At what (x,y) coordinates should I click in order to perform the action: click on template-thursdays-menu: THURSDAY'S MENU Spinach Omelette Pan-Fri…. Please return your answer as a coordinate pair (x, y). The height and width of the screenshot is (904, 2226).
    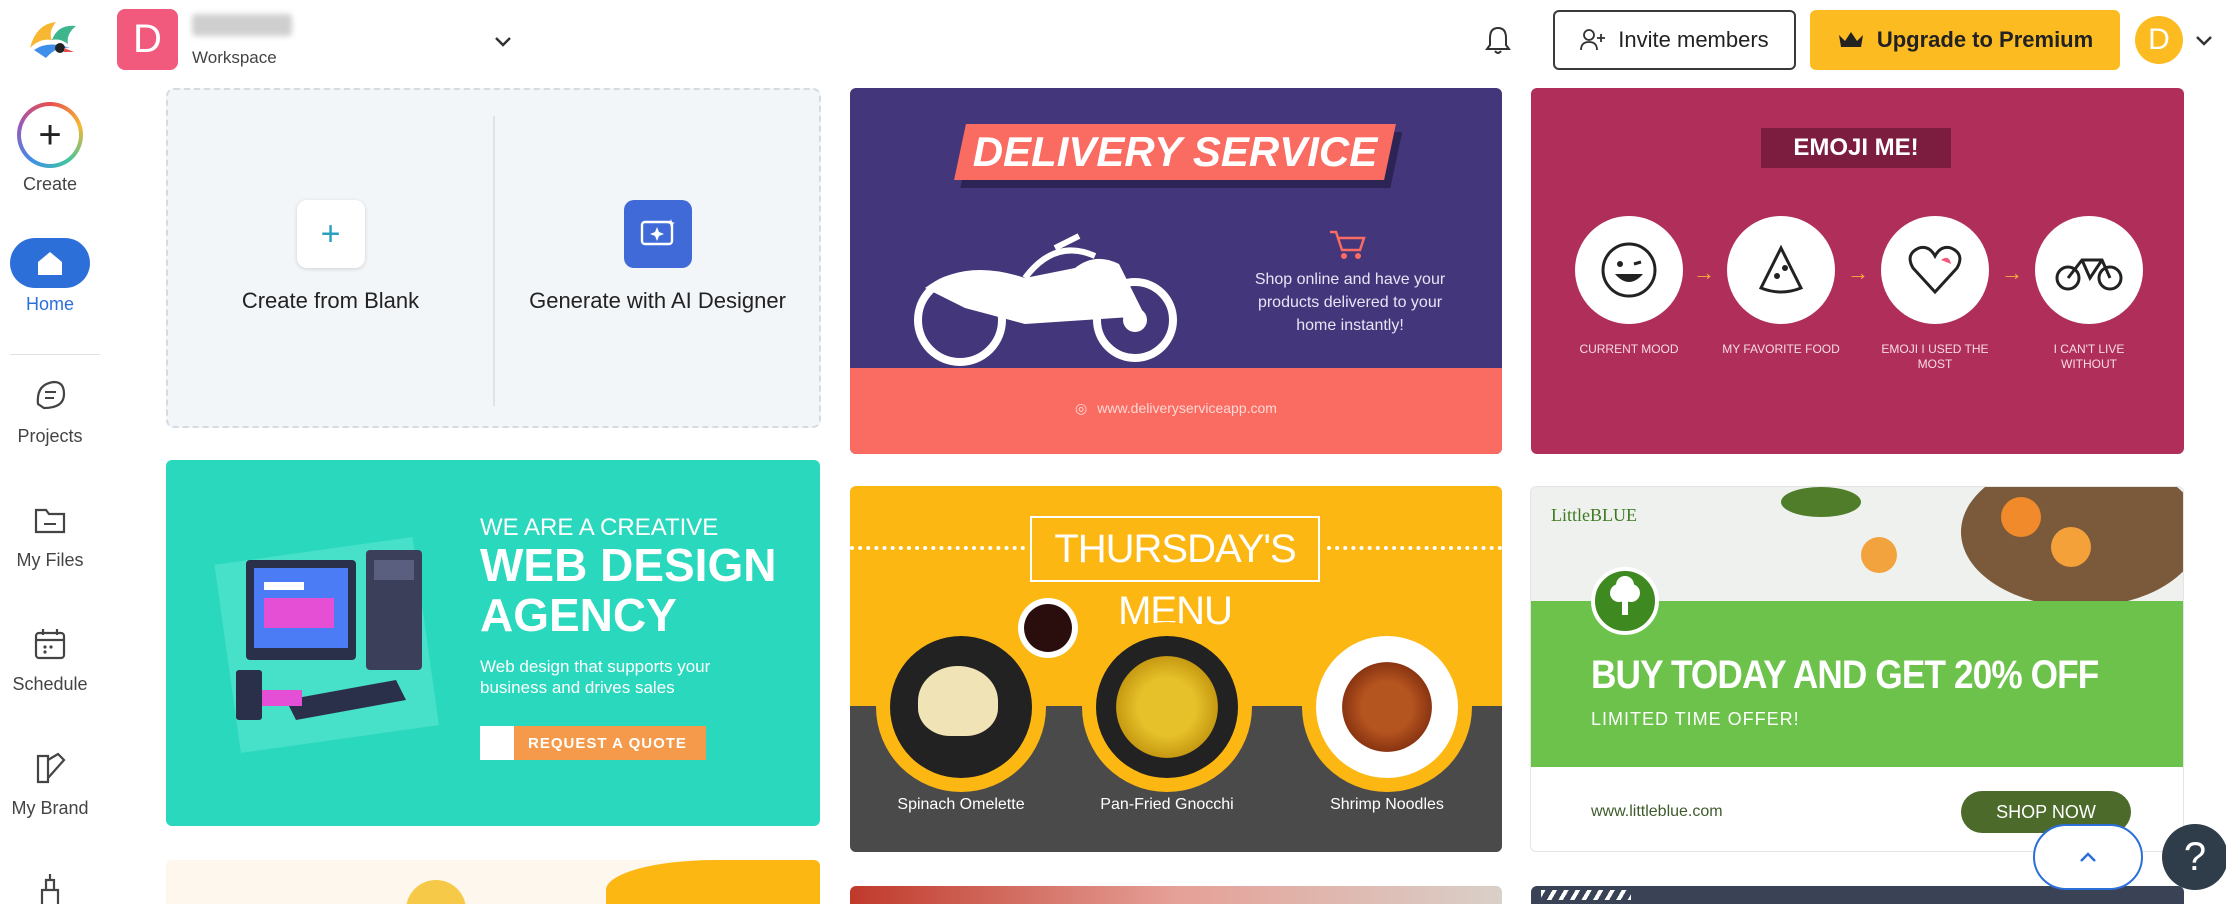
    Looking at the image, I should click on (1176, 669).